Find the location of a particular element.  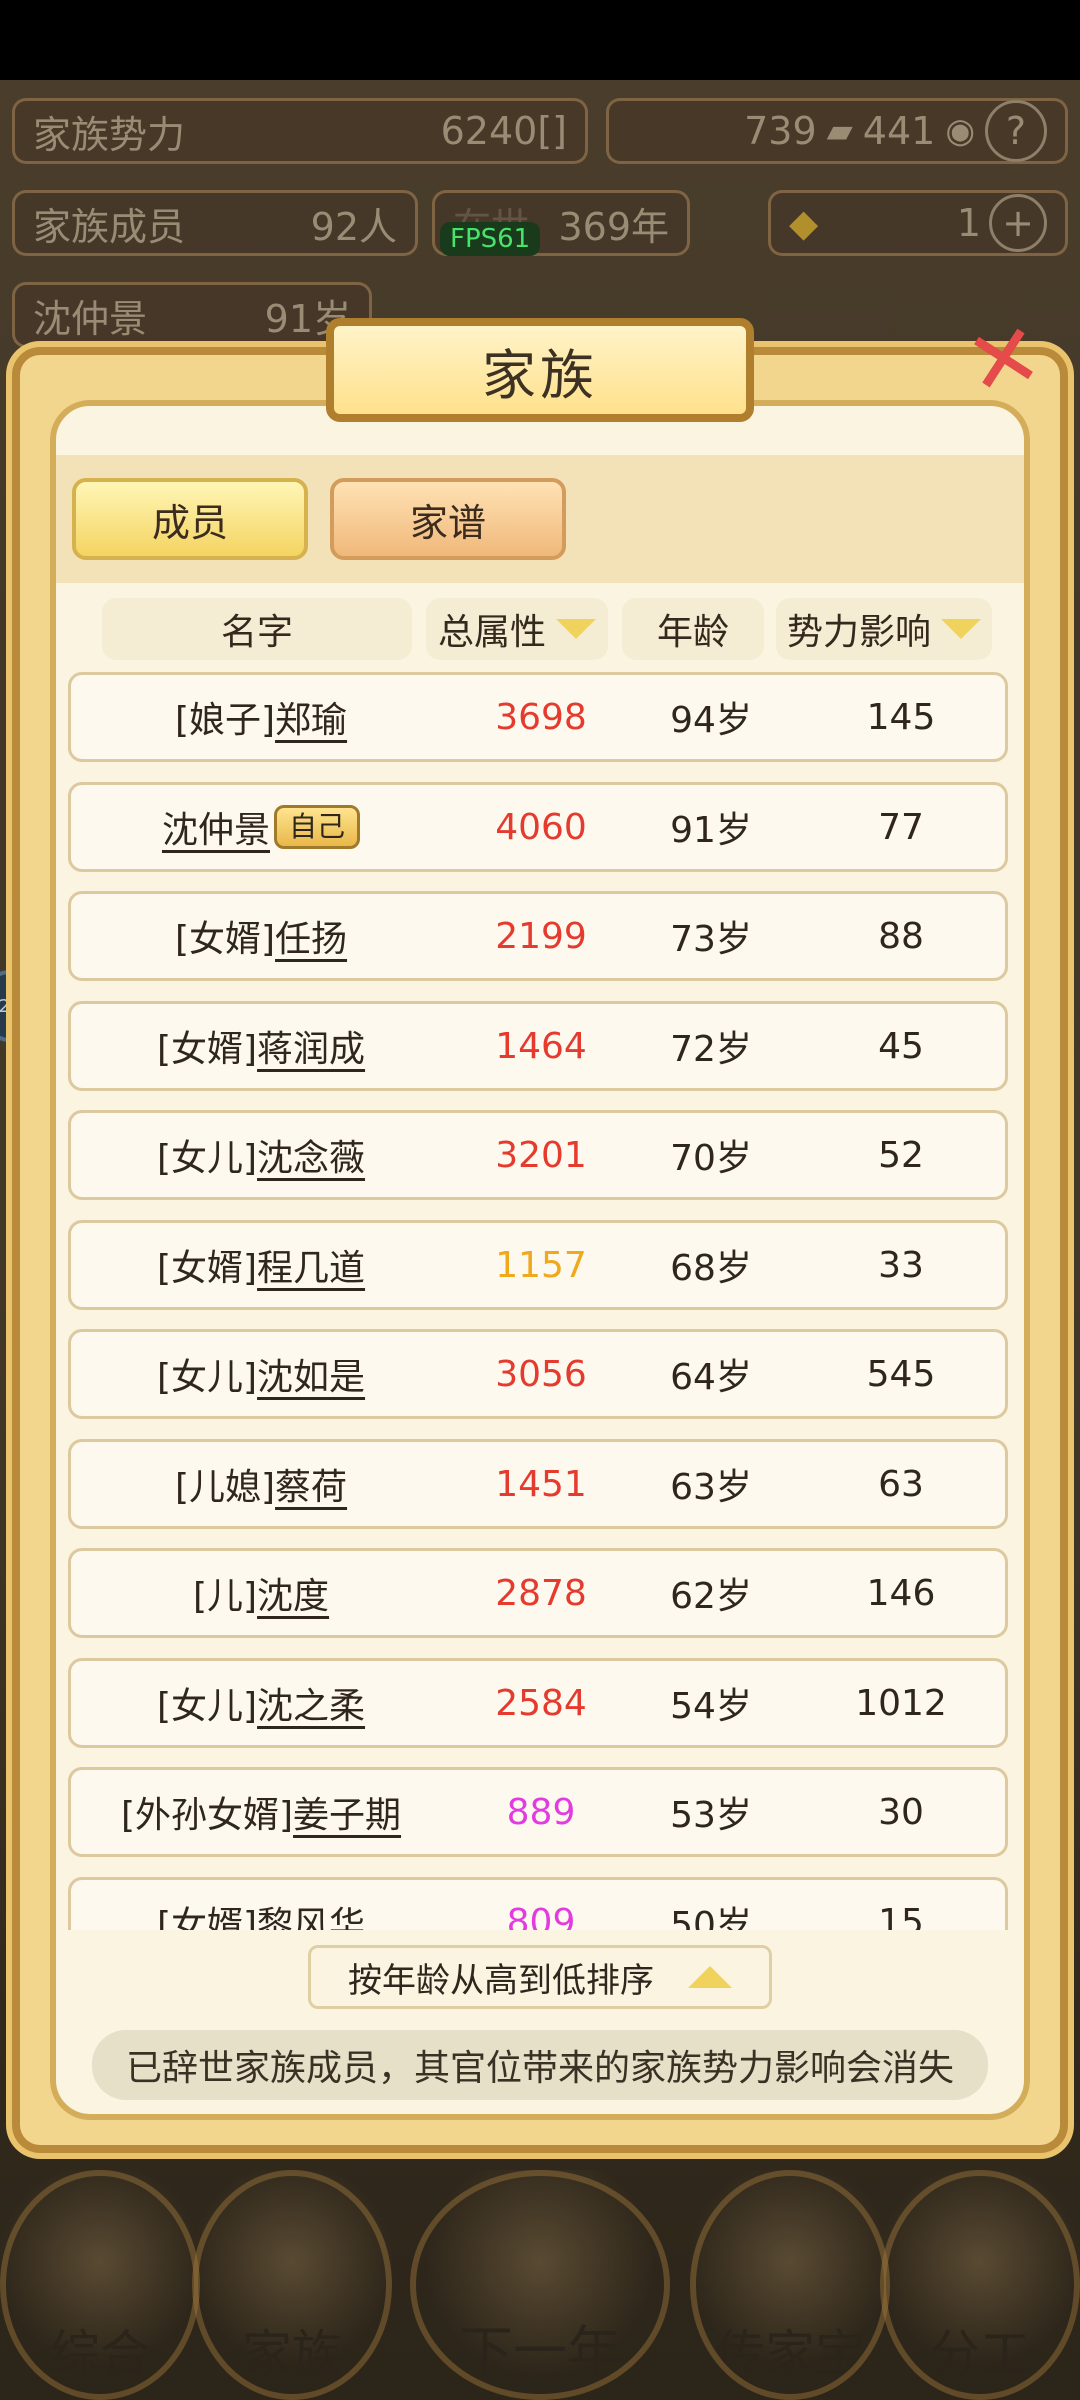

resources-pill: 739 ▰ 441 ◉ ? is located at coordinates (837, 131).